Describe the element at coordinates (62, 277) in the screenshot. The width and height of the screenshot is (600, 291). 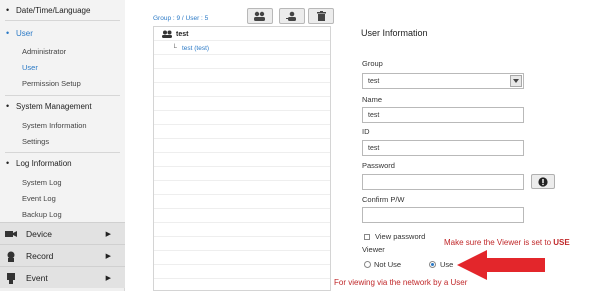
I see `sidebar-item-event: Event ▶` at that location.